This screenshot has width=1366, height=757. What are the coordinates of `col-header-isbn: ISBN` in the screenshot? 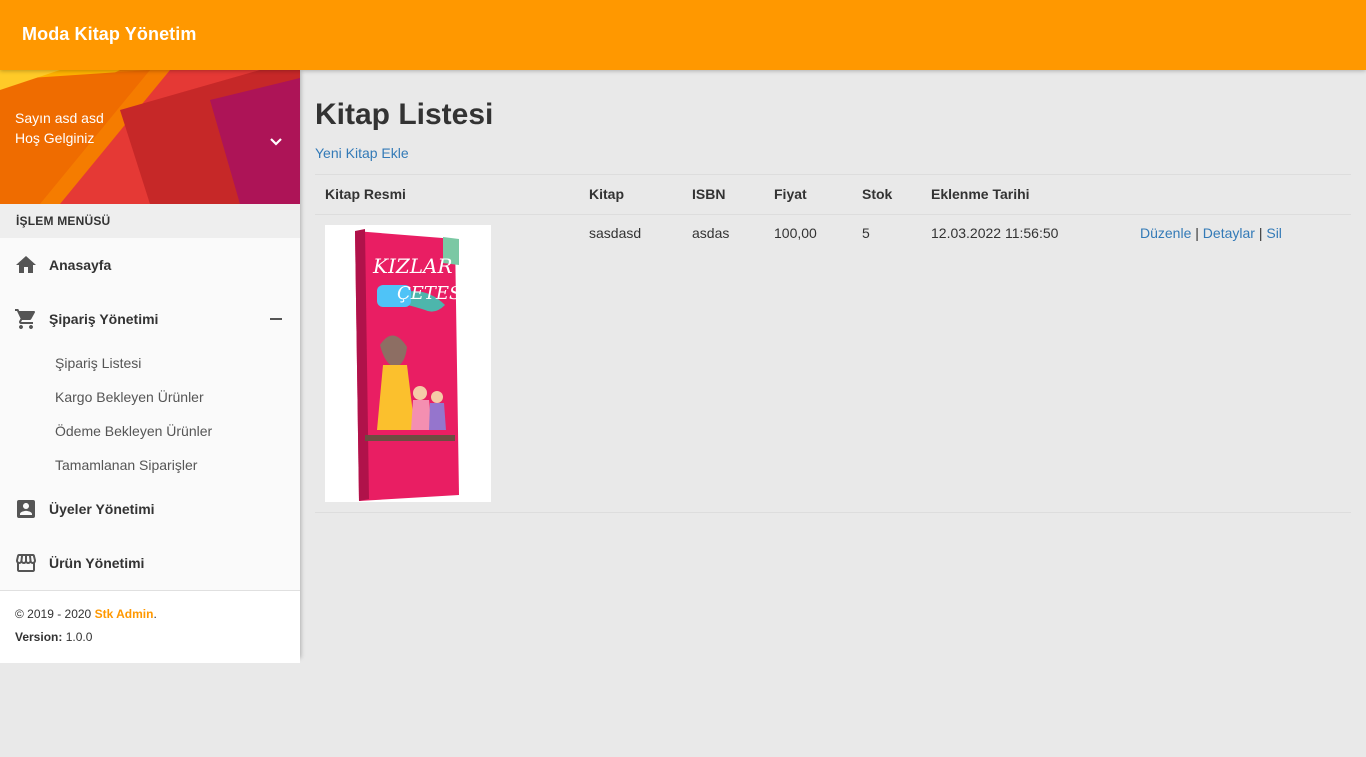 It's located at (723, 194).